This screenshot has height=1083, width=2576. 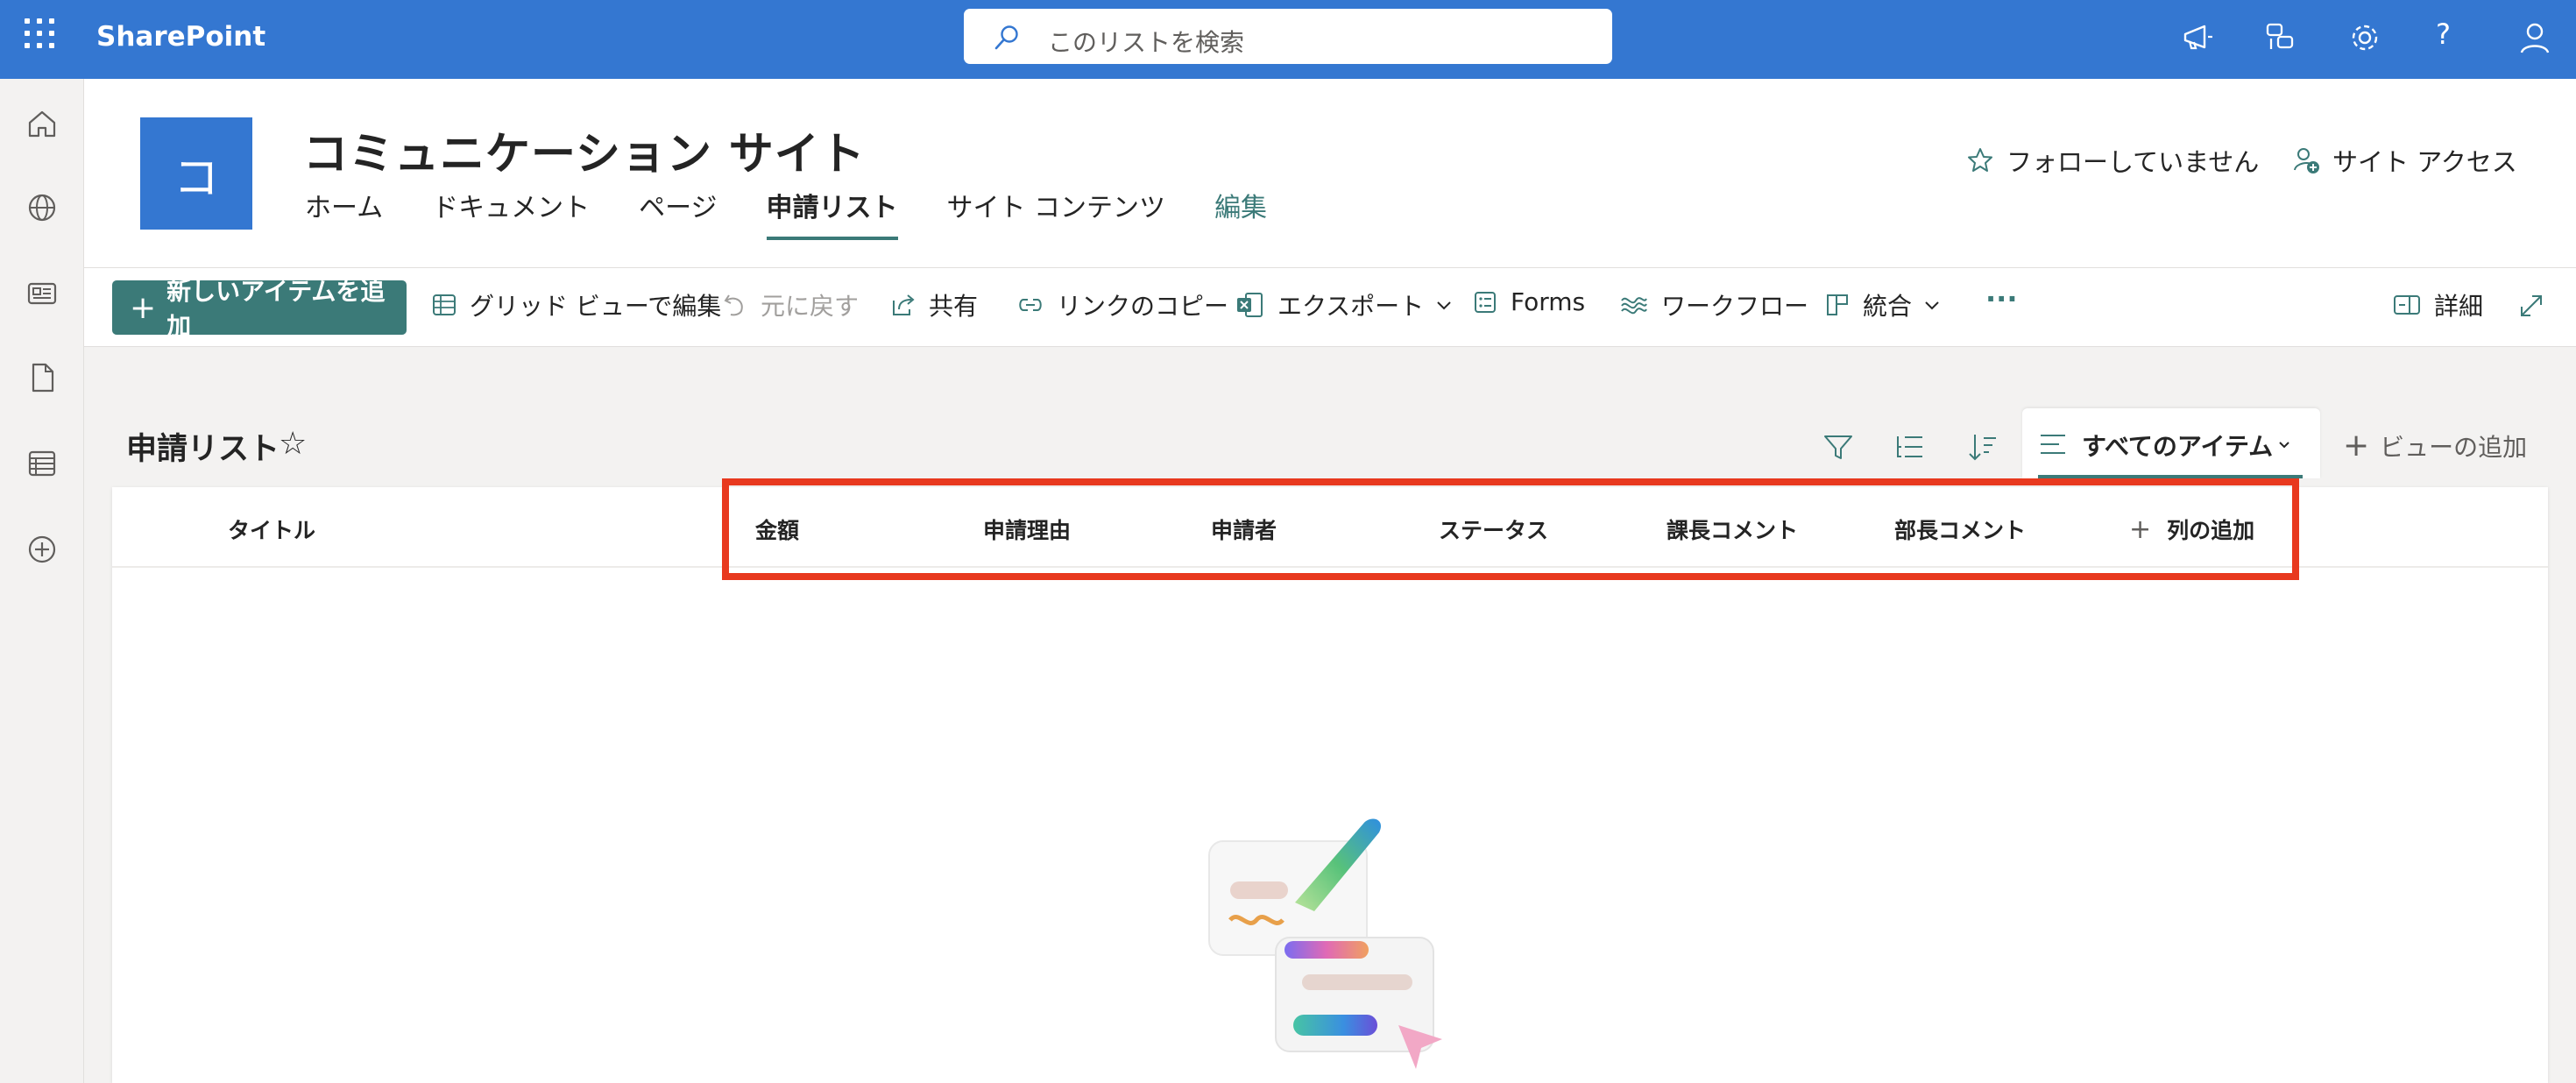 What do you see at coordinates (276, 309) in the screenshot?
I see `new-item-label: 新しいアイテムを追加` at bounding box center [276, 309].